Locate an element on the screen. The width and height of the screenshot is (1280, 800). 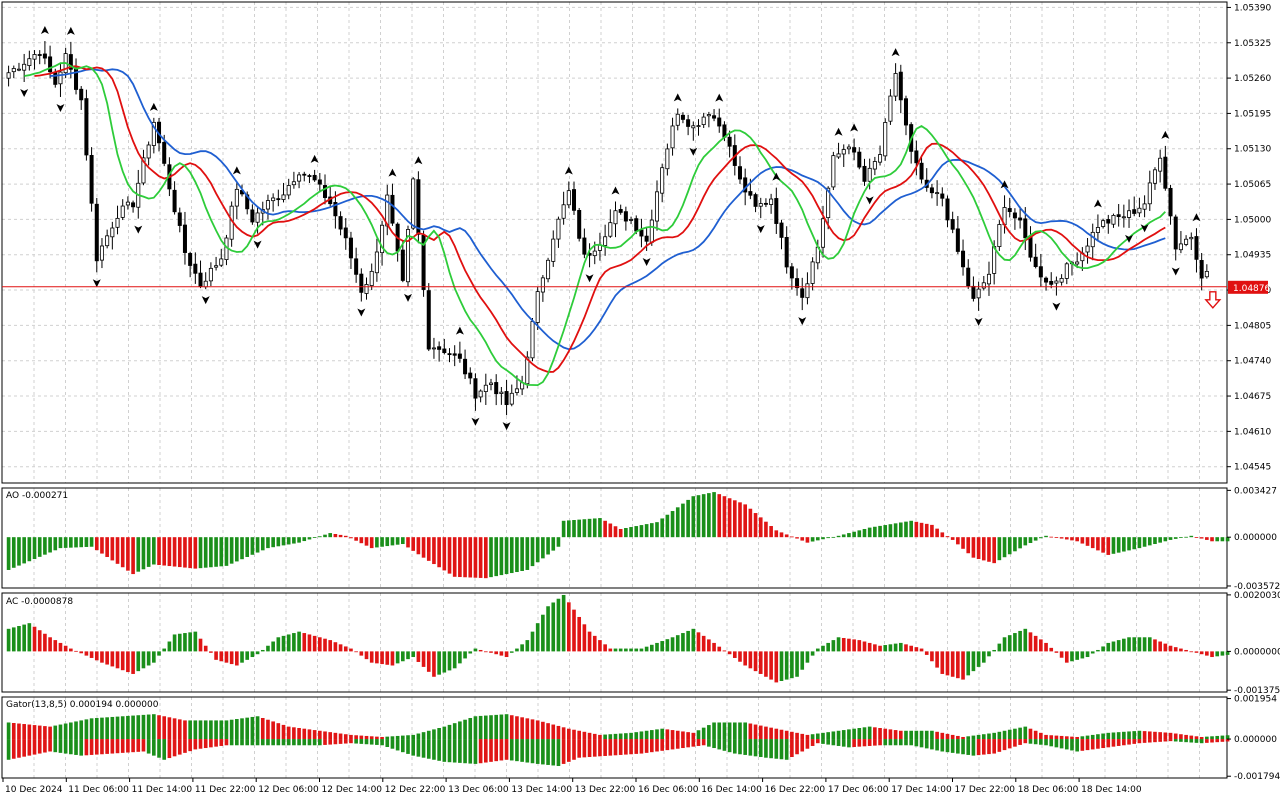
ao-panel is located at coordinates (618, 535).